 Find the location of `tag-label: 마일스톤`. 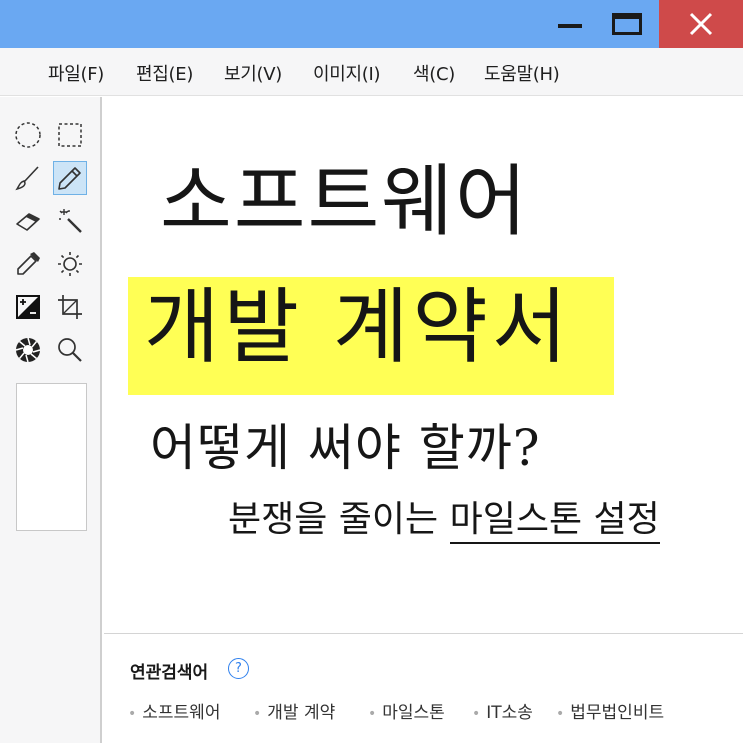

tag-label: 마일스톤 is located at coordinates (413, 713).